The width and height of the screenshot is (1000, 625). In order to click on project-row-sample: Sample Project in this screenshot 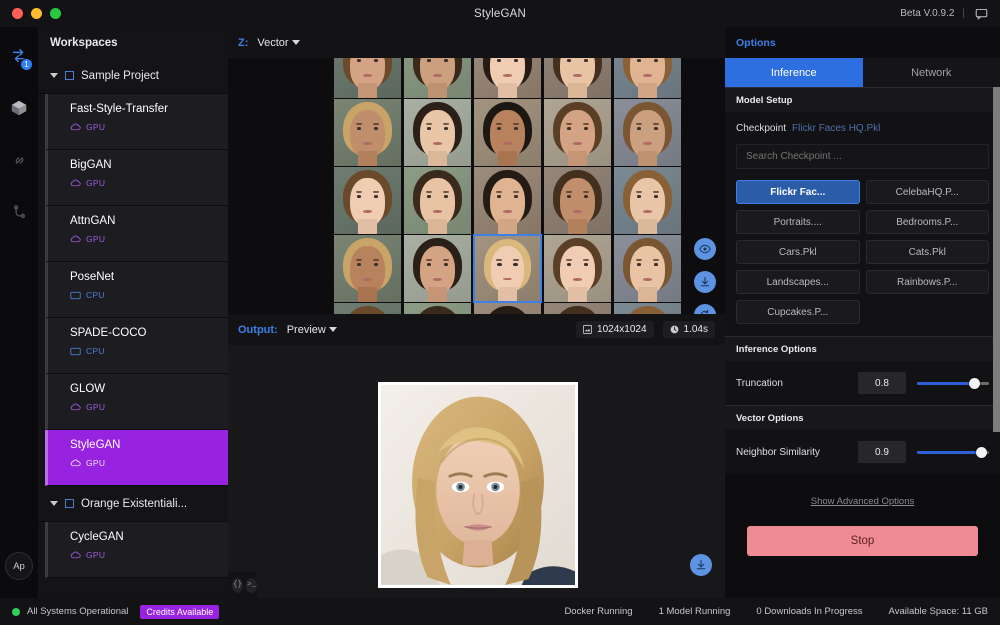, I will do `click(133, 76)`.